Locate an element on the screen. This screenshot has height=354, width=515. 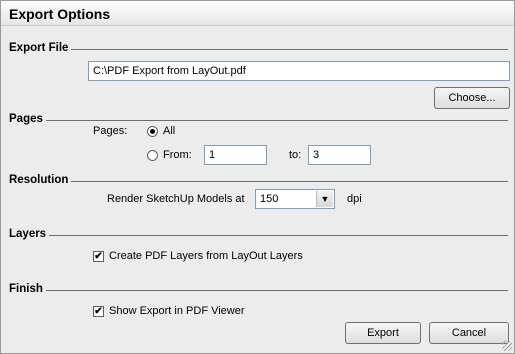
show-in-viewer-checkbox: ✔ is located at coordinates (98, 311).